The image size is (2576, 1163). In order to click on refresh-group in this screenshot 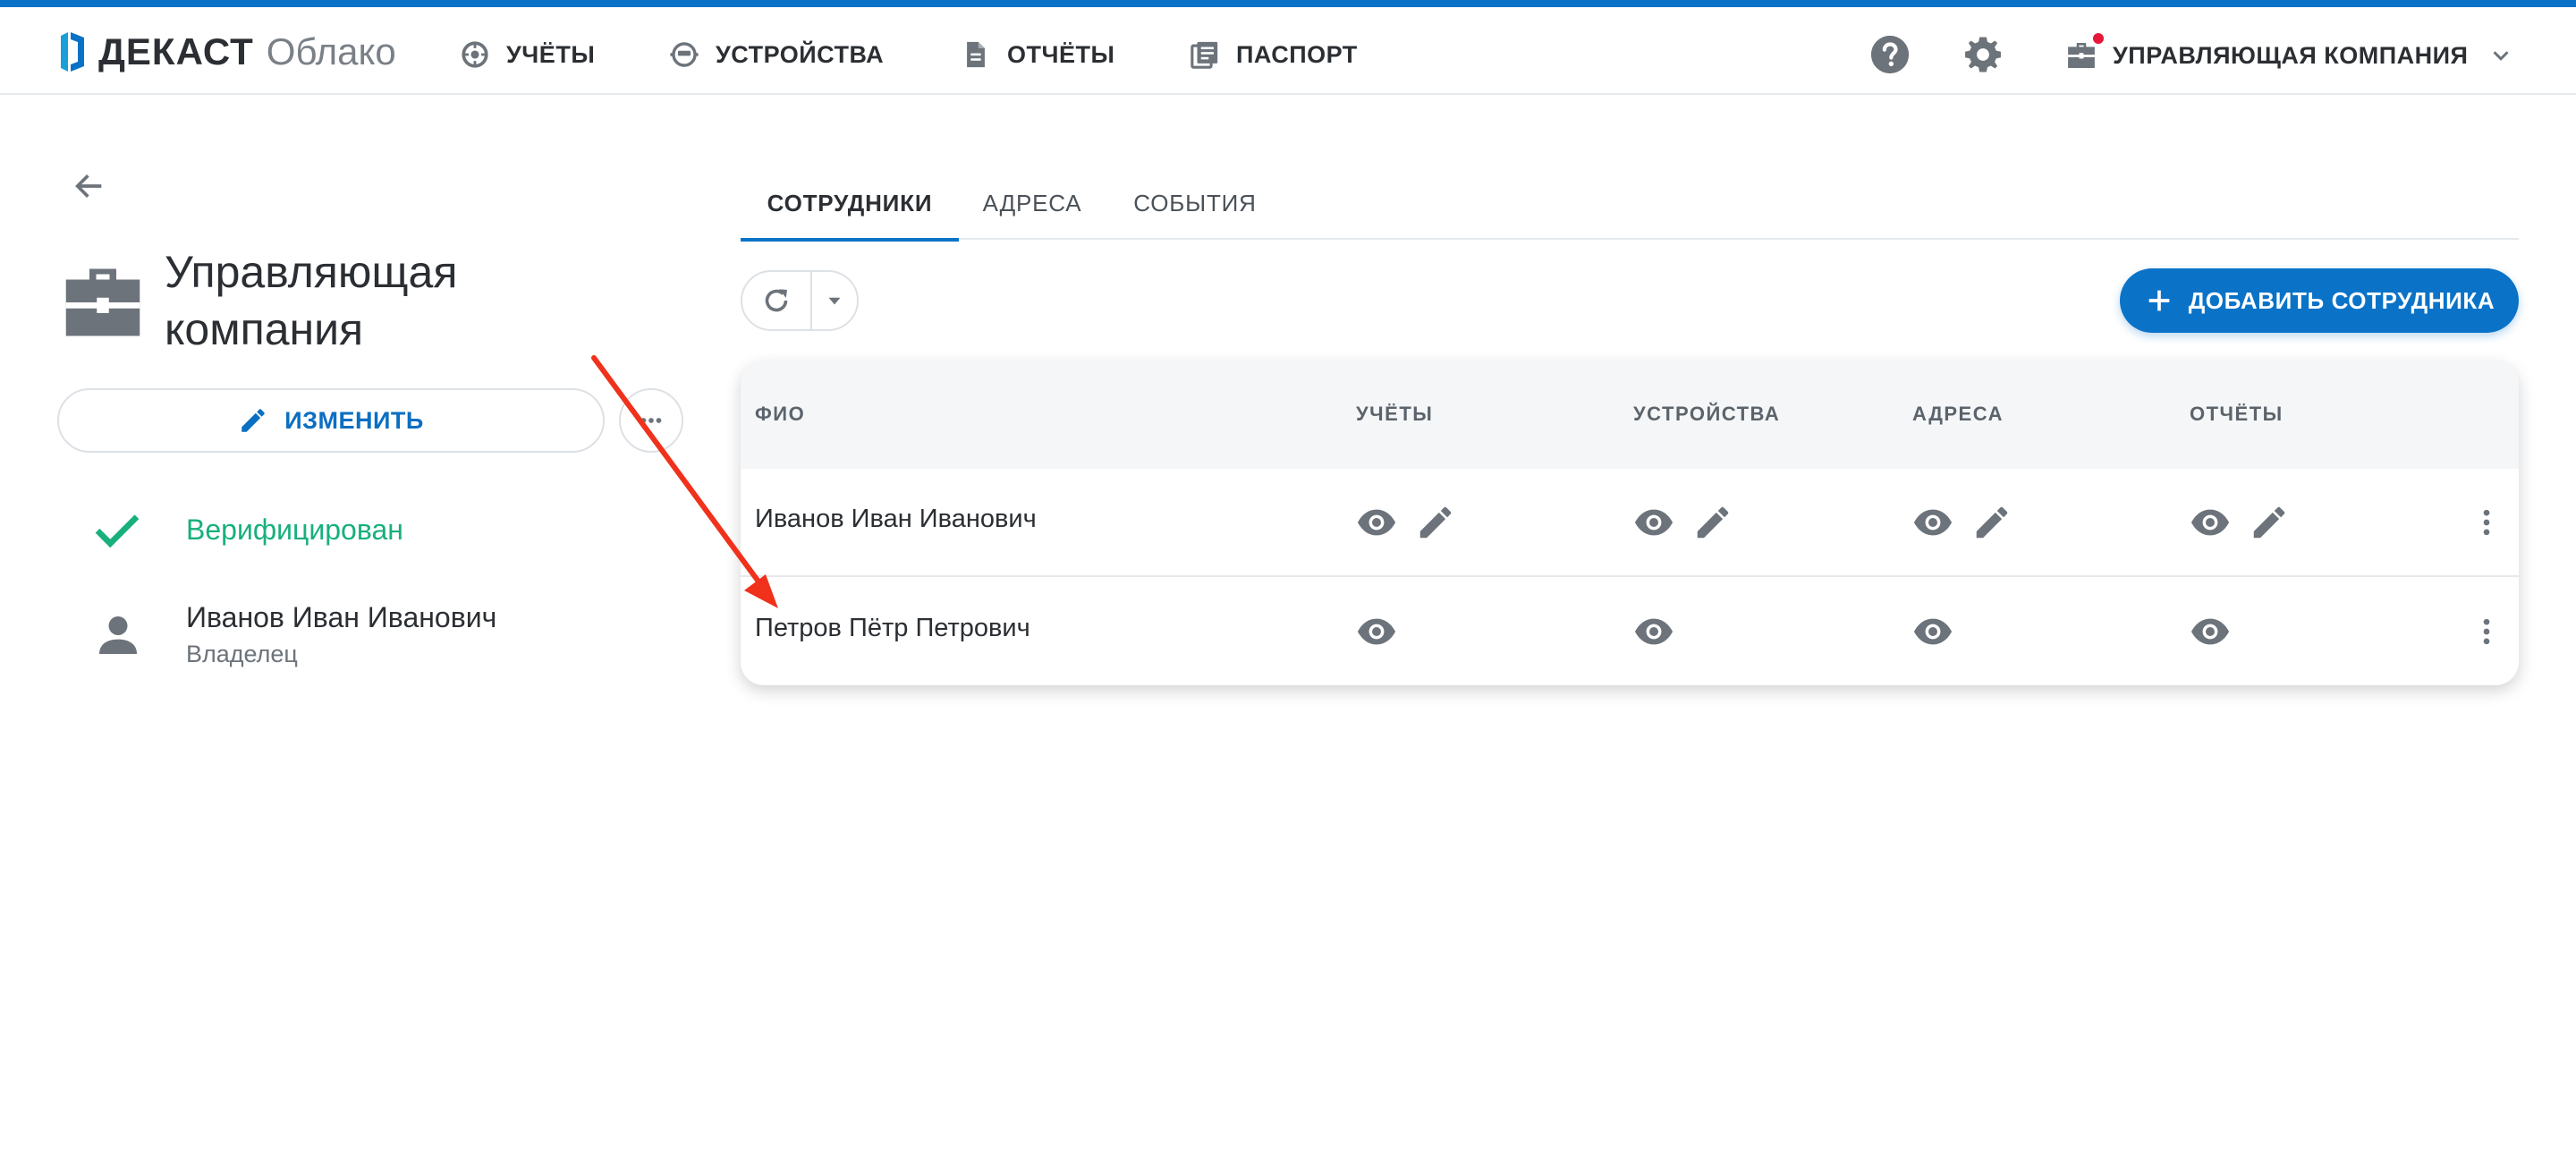, I will do `click(800, 301)`.